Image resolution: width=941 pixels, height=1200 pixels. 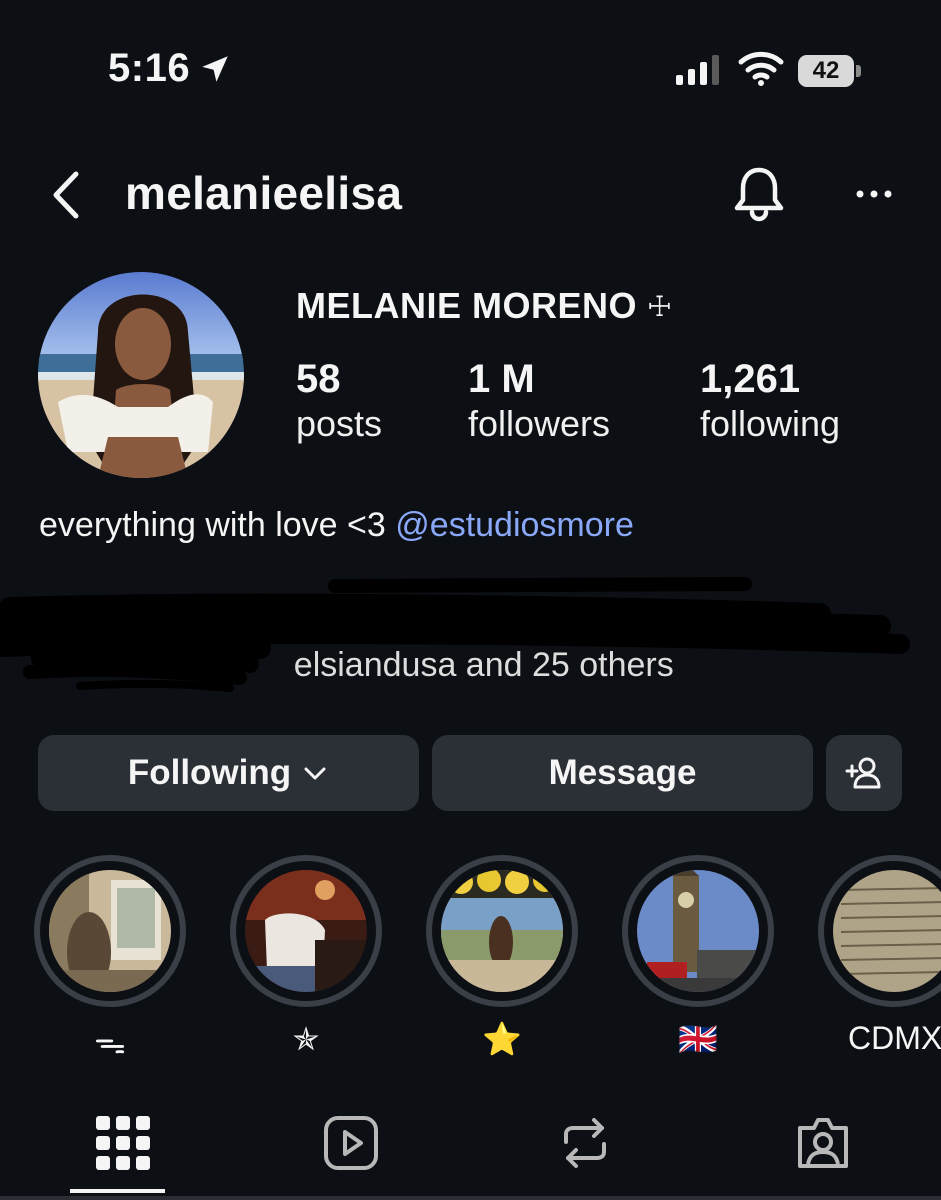 I want to click on more-options-icon, so click(x=874, y=194).